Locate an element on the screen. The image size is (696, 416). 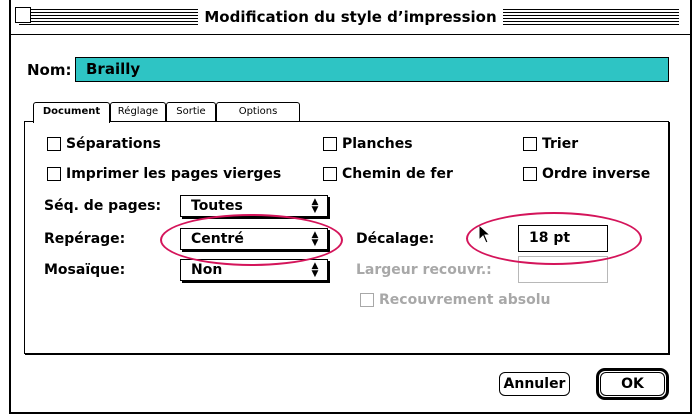
planches-label: Planches is located at coordinates (377, 144).